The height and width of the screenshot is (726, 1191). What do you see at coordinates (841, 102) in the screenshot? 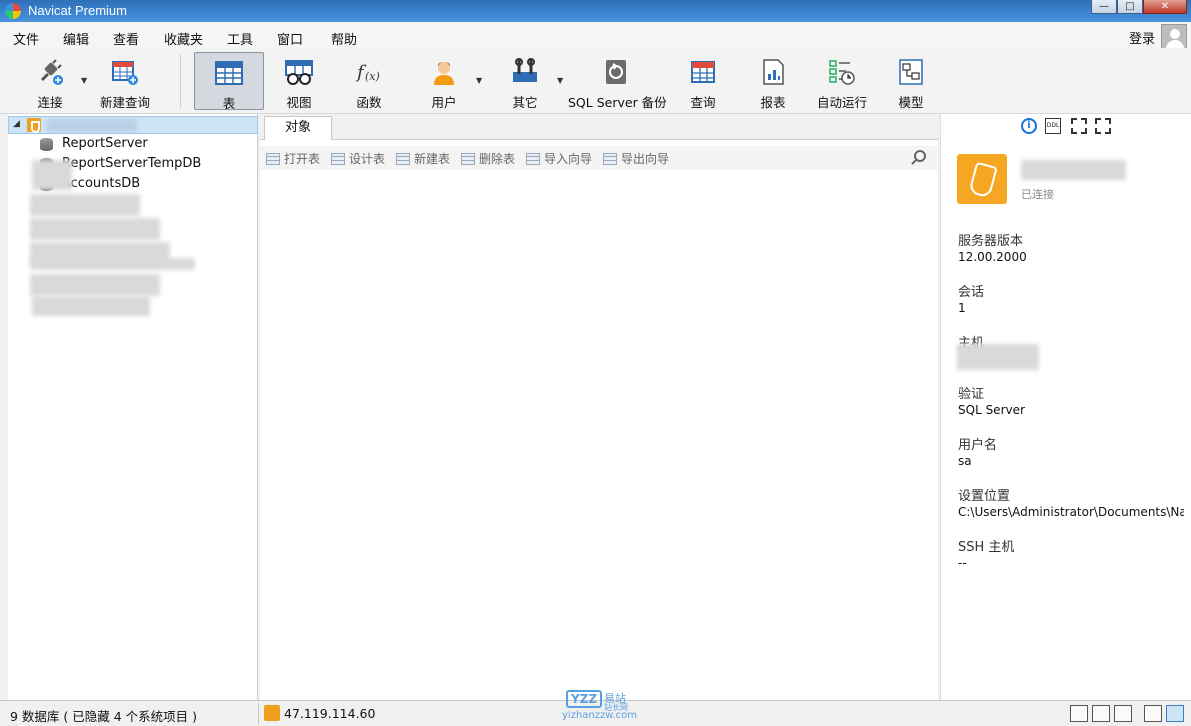
I see `automation-label: 自动运行` at bounding box center [841, 102].